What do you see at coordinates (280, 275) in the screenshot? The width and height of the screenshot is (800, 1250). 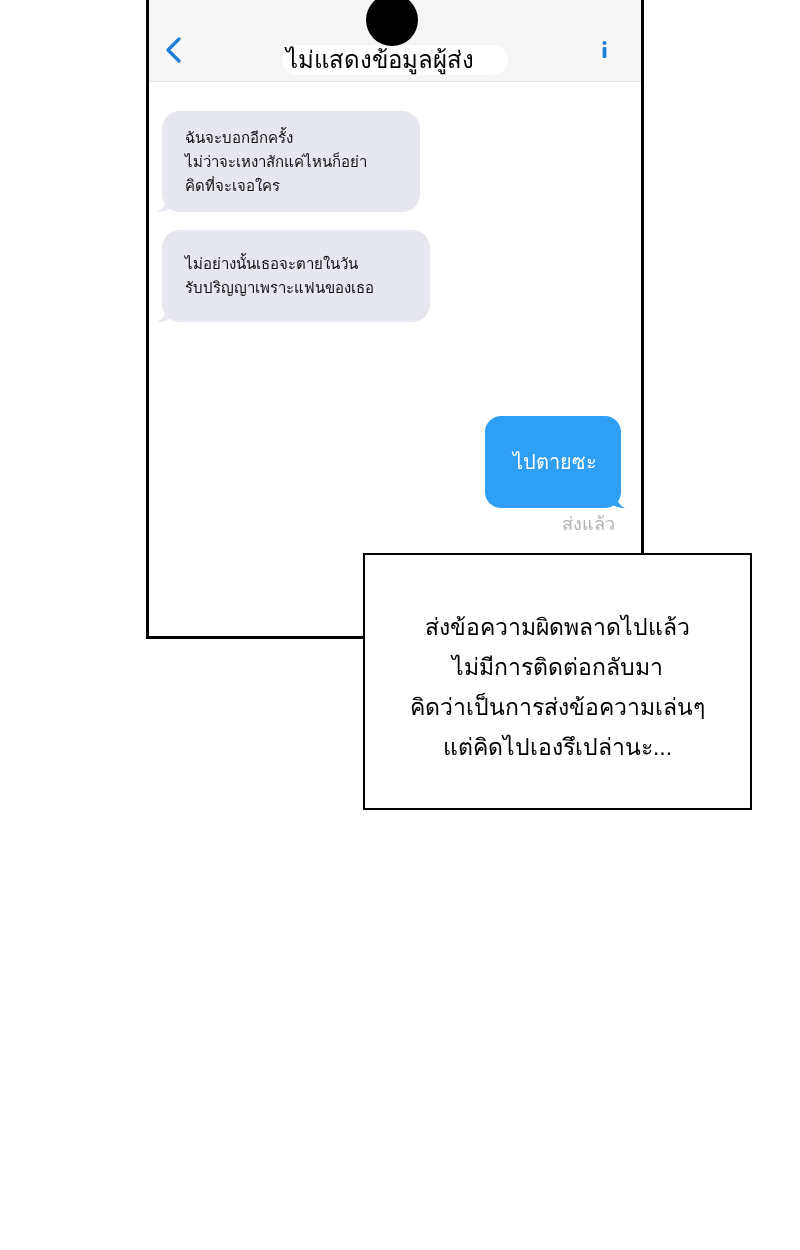 I see `message-text: ไม่อย่างนั้นเธอจะตายในวัน รับปริญญาเพราะแฟนของเธอ` at bounding box center [280, 275].